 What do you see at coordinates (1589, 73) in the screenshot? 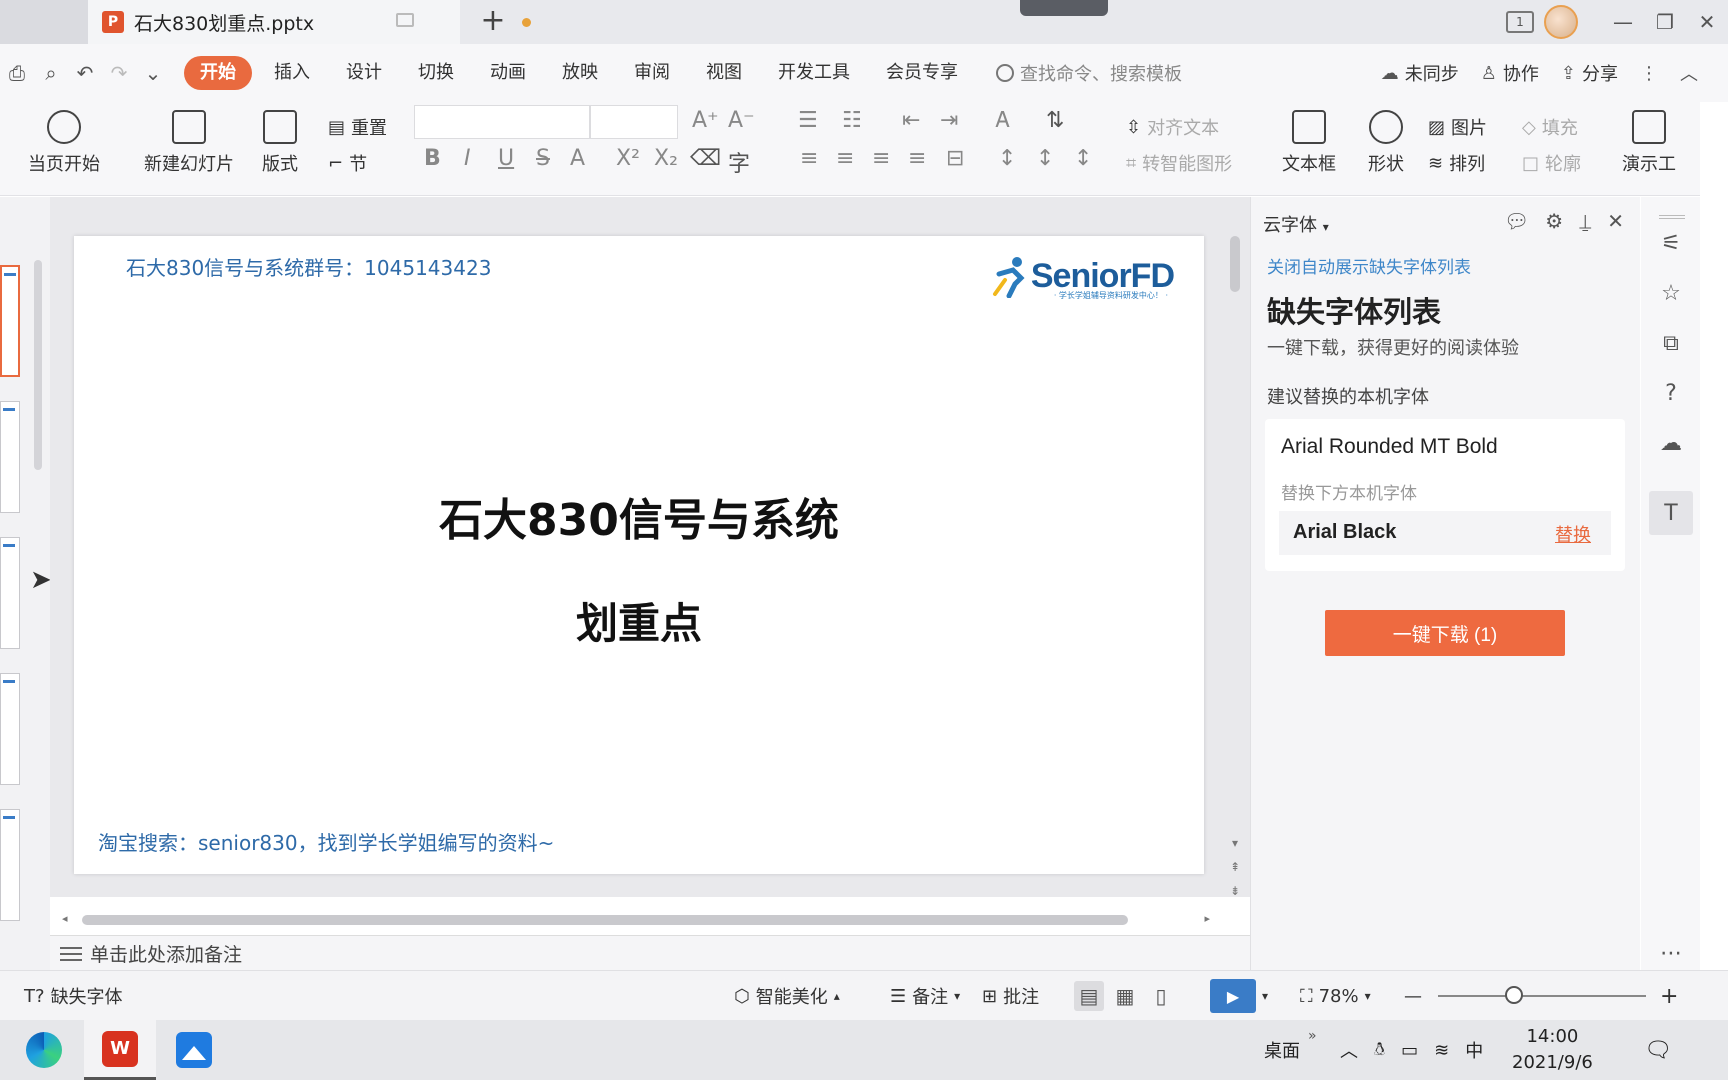
I see `share-button: ⇪ 分享` at bounding box center [1589, 73].